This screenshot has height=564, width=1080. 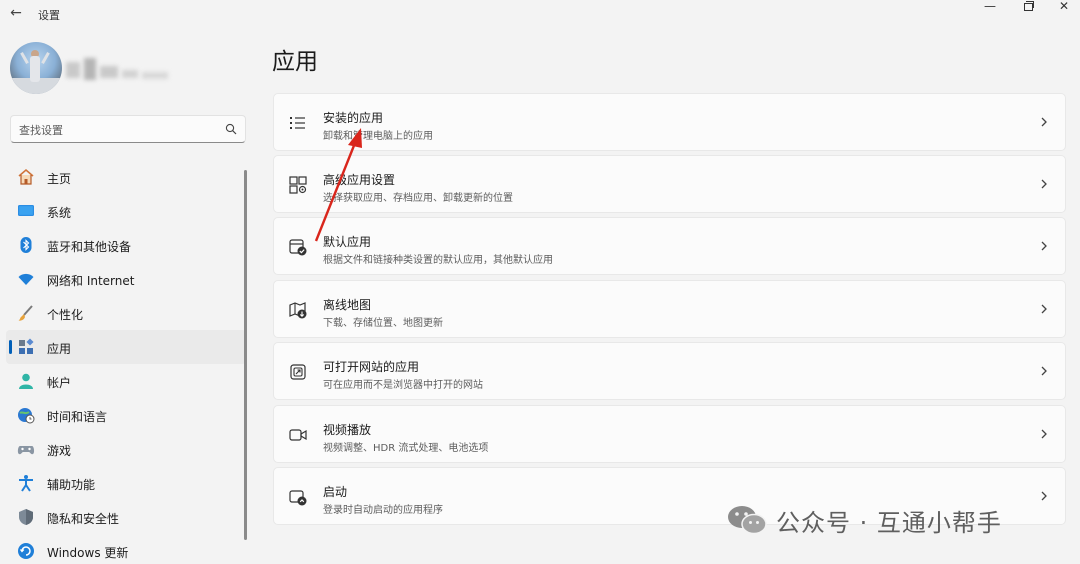 What do you see at coordinates (353, 118) in the screenshot?
I see `card-title: 安装的应用` at bounding box center [353, 118].